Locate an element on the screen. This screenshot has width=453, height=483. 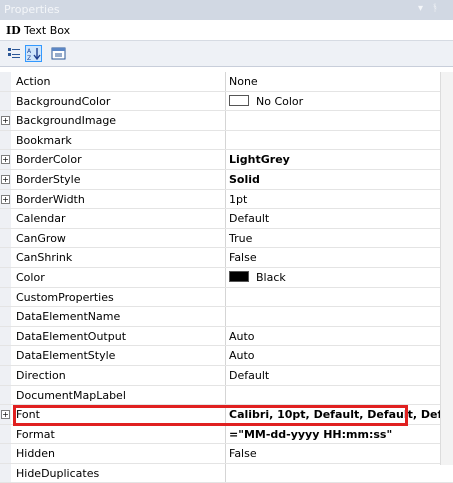
property-name: Bookmark is located at coordinates (44, 140).